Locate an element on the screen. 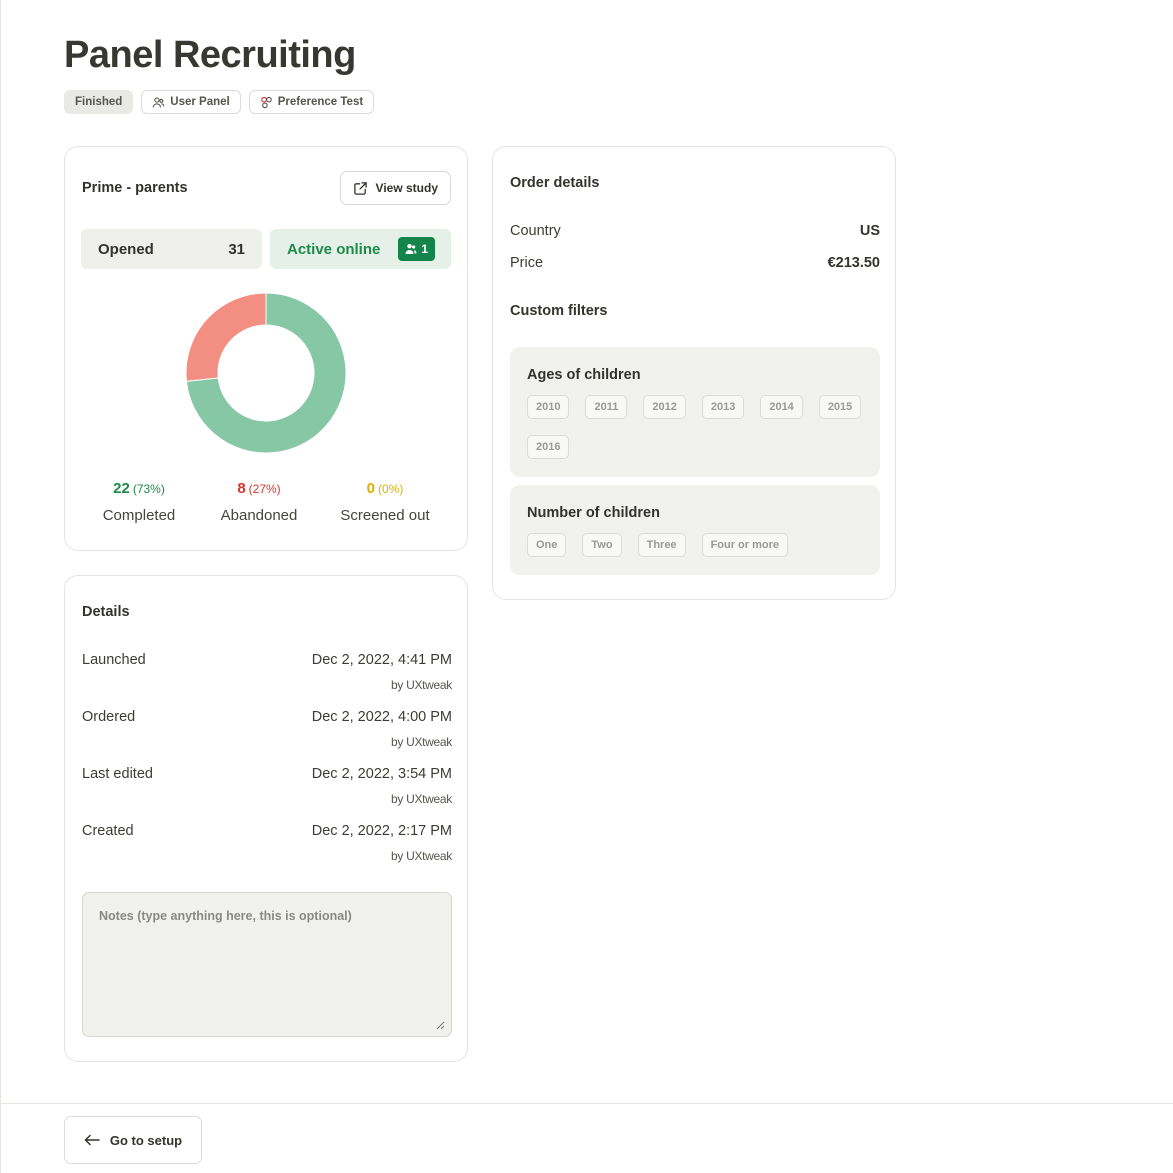 The image size is (1173, 1173). filter-name: Ages of children is located at coordinates (584, 375).